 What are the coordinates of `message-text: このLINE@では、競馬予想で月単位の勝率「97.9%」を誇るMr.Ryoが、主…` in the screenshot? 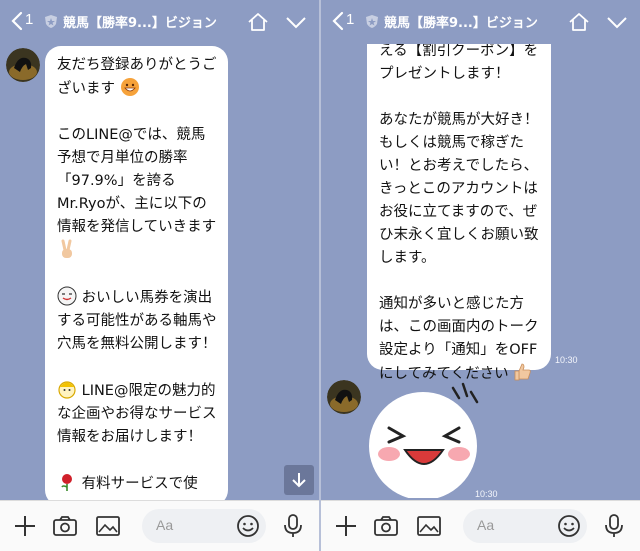 It's located at (137, 181).